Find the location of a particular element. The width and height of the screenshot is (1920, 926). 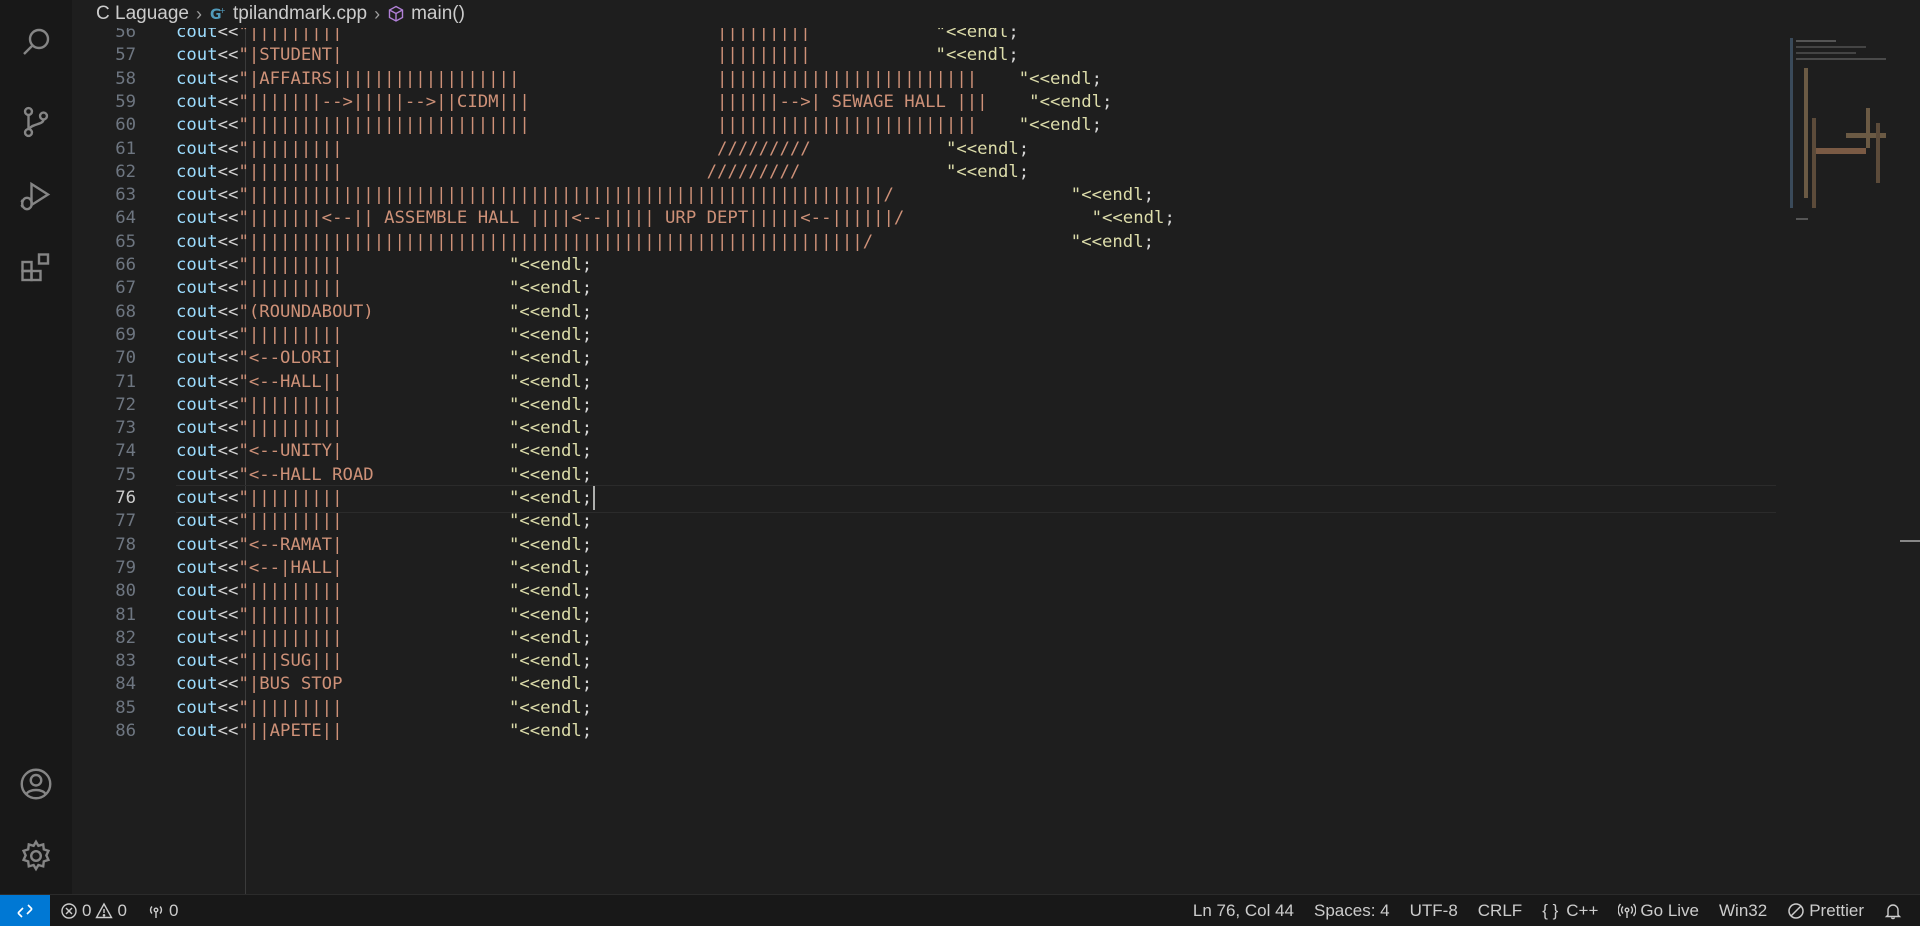

problems-indicator: 0 0 is located at coordinates (93, 911).